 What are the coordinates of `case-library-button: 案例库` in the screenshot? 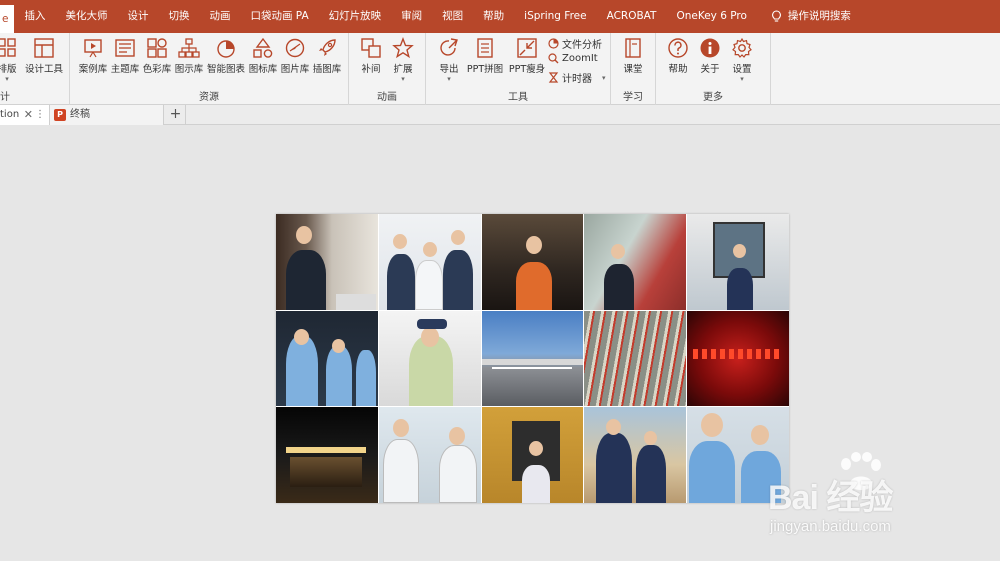 It's located at (93, 56).